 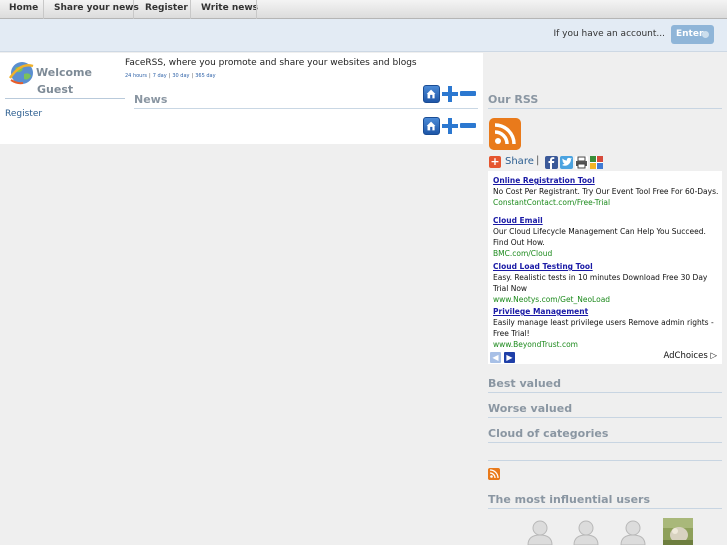 What do you see at coordinates (524, 383) in the screenshot?
I see `best-valued-heading: Best valued` at bounding box center [524, 383].